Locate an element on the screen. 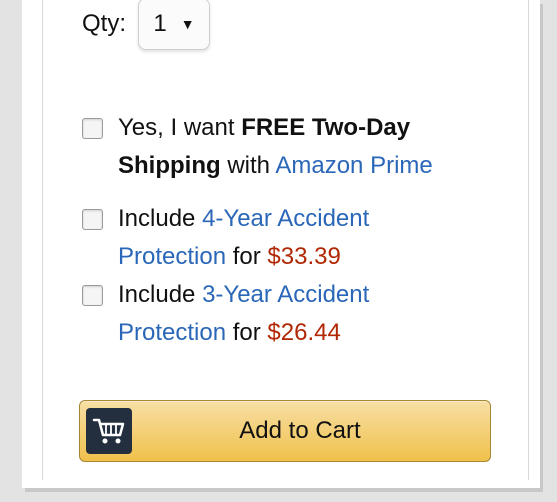  three-year-price: $26.44 is located at coordinates (304, 332).